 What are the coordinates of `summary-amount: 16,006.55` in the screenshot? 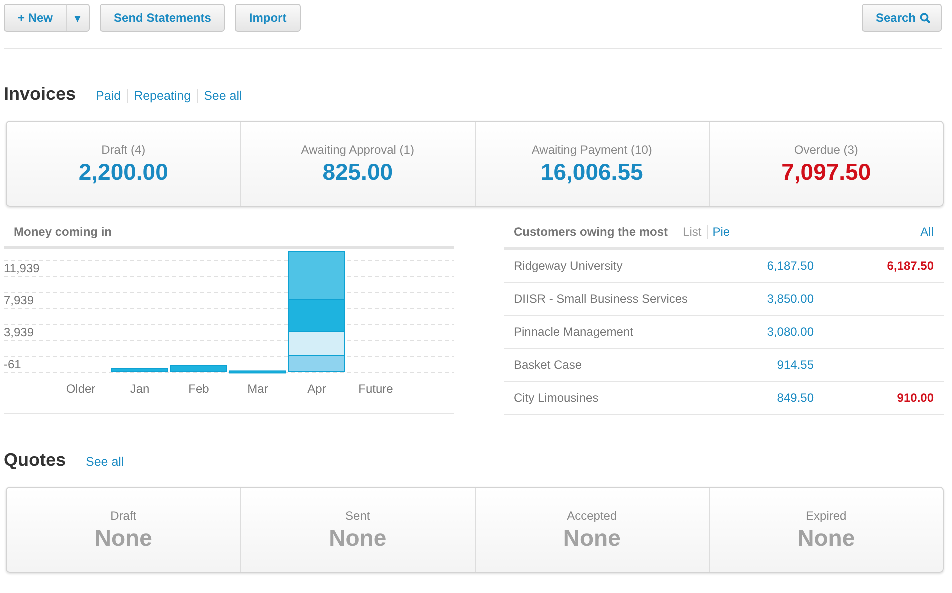 It's located at (592, 172).